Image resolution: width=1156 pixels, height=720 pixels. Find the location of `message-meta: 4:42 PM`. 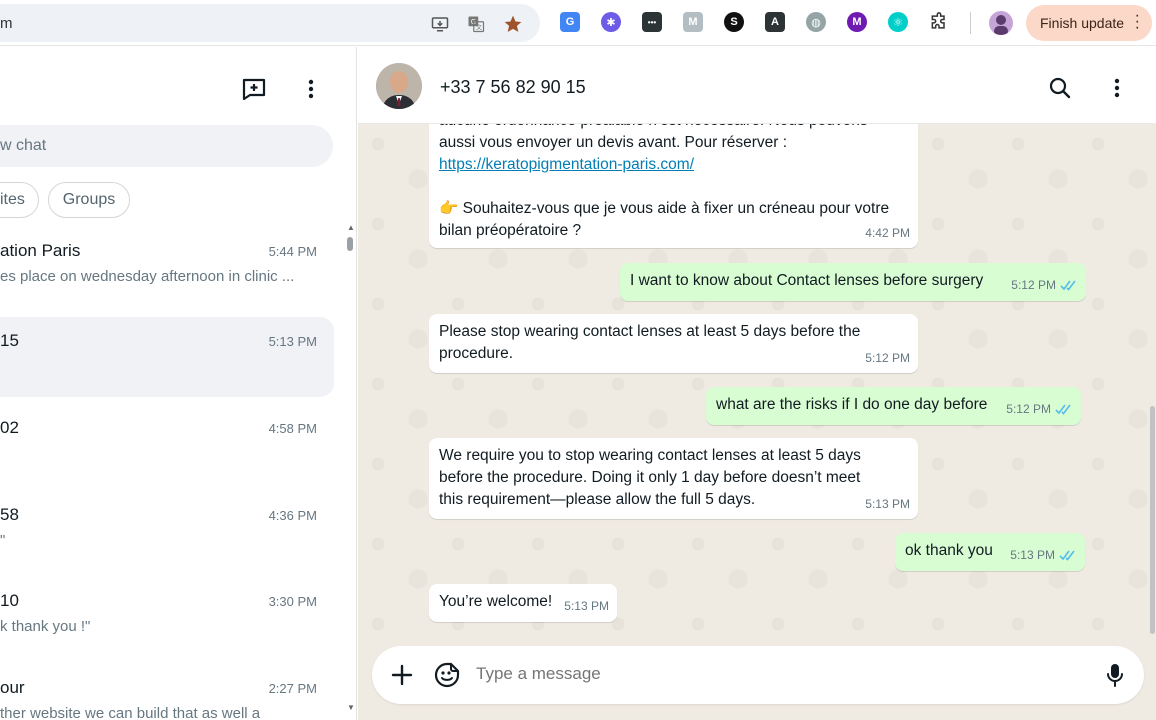

message-meta: 4:42 PM is located at coordinates (887, 233).